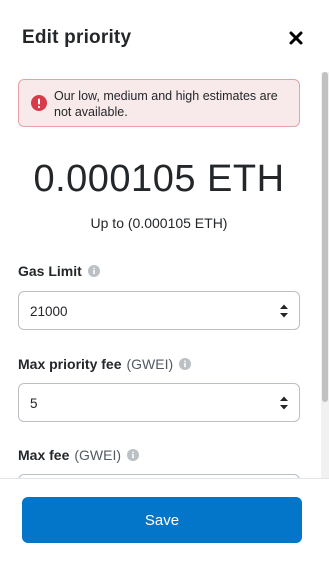  What do you see at coordinates (39, 103) in the screenshot?
I see `error-icon` at bounding box center [39, 103].